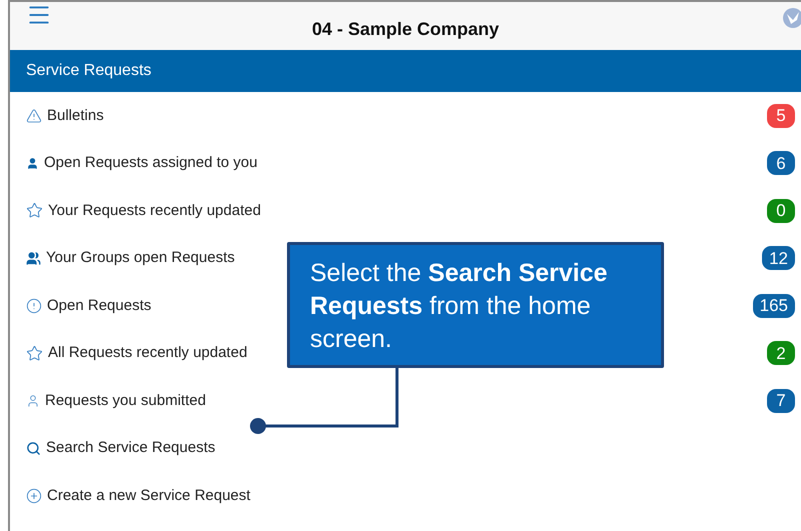 The image size is (801, 531). Describe the element at coordinates (781, 210) in the screenshot. I see `count-badge: 0` at that location.